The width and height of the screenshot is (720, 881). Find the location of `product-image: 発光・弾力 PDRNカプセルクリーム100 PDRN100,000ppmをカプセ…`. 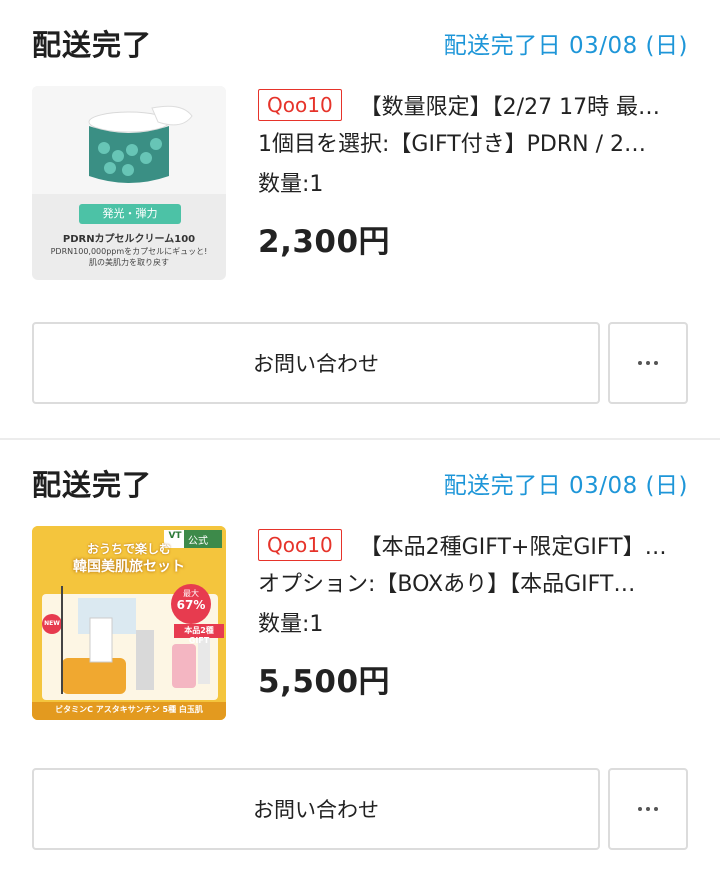

product-image: 発光・弾力 PDRNカプセルクリーム100 PDRN100,000ppmをカプセ… is located at coordinates (129, 183).